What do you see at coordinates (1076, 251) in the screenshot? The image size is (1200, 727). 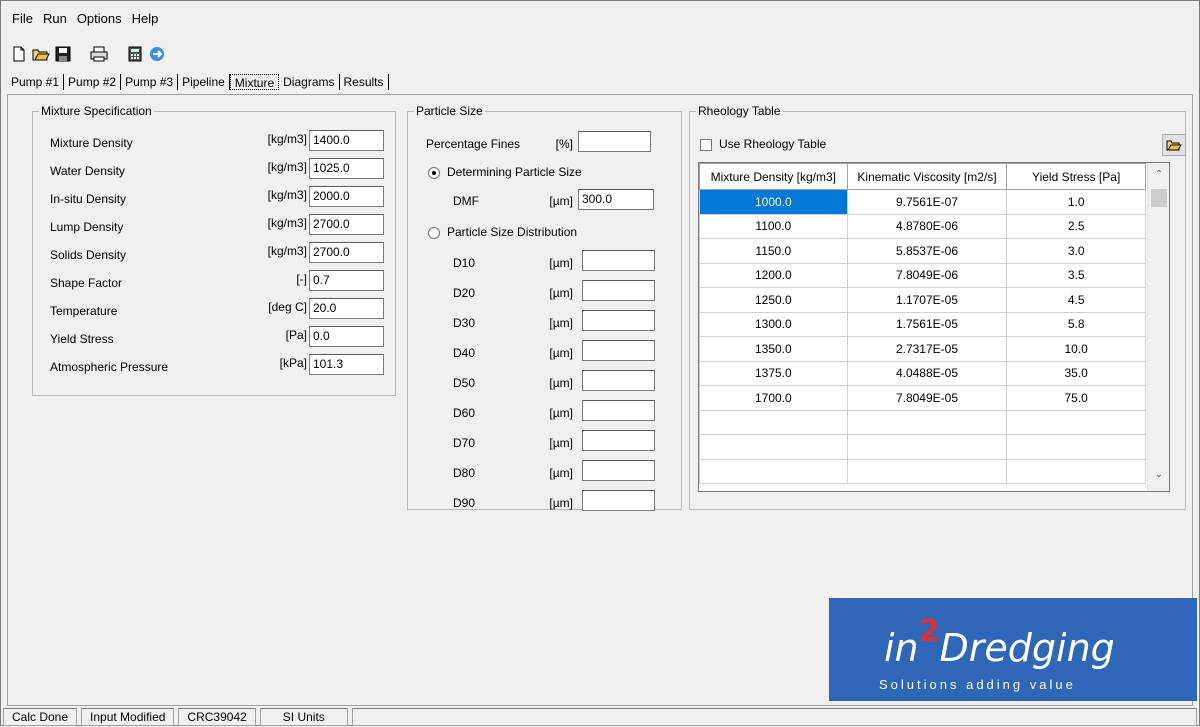 I see `table-cell: 3.0` at bounding box center [1076, 251].